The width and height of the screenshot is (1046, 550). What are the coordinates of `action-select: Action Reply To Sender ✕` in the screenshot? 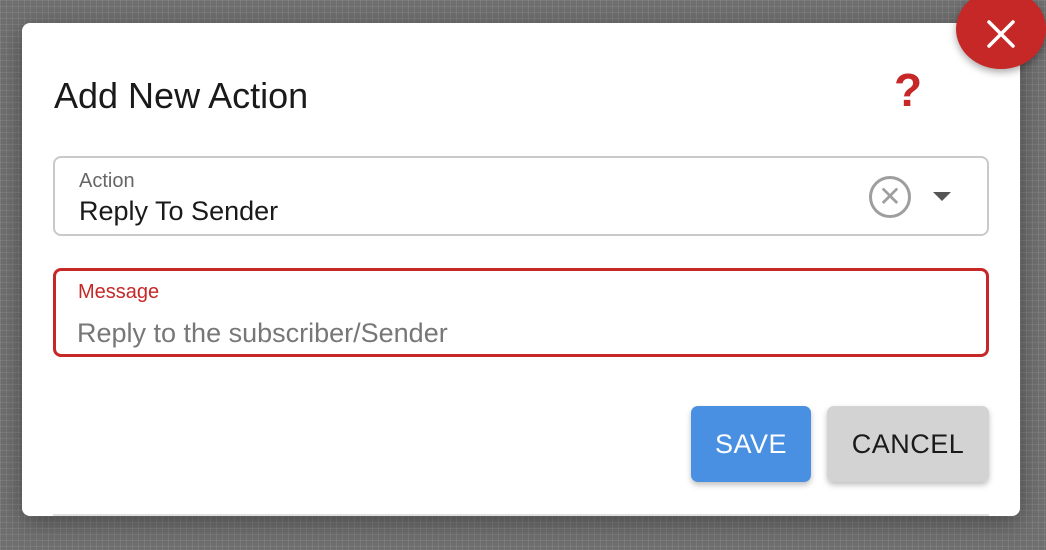 It's located at (521, 196).